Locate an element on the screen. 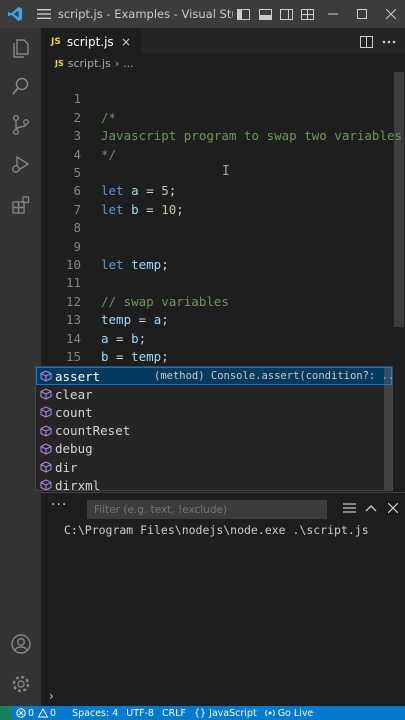 This screenshot has height=720, width=405. suggestion-label: countReset is located at coordinates (93, 431).